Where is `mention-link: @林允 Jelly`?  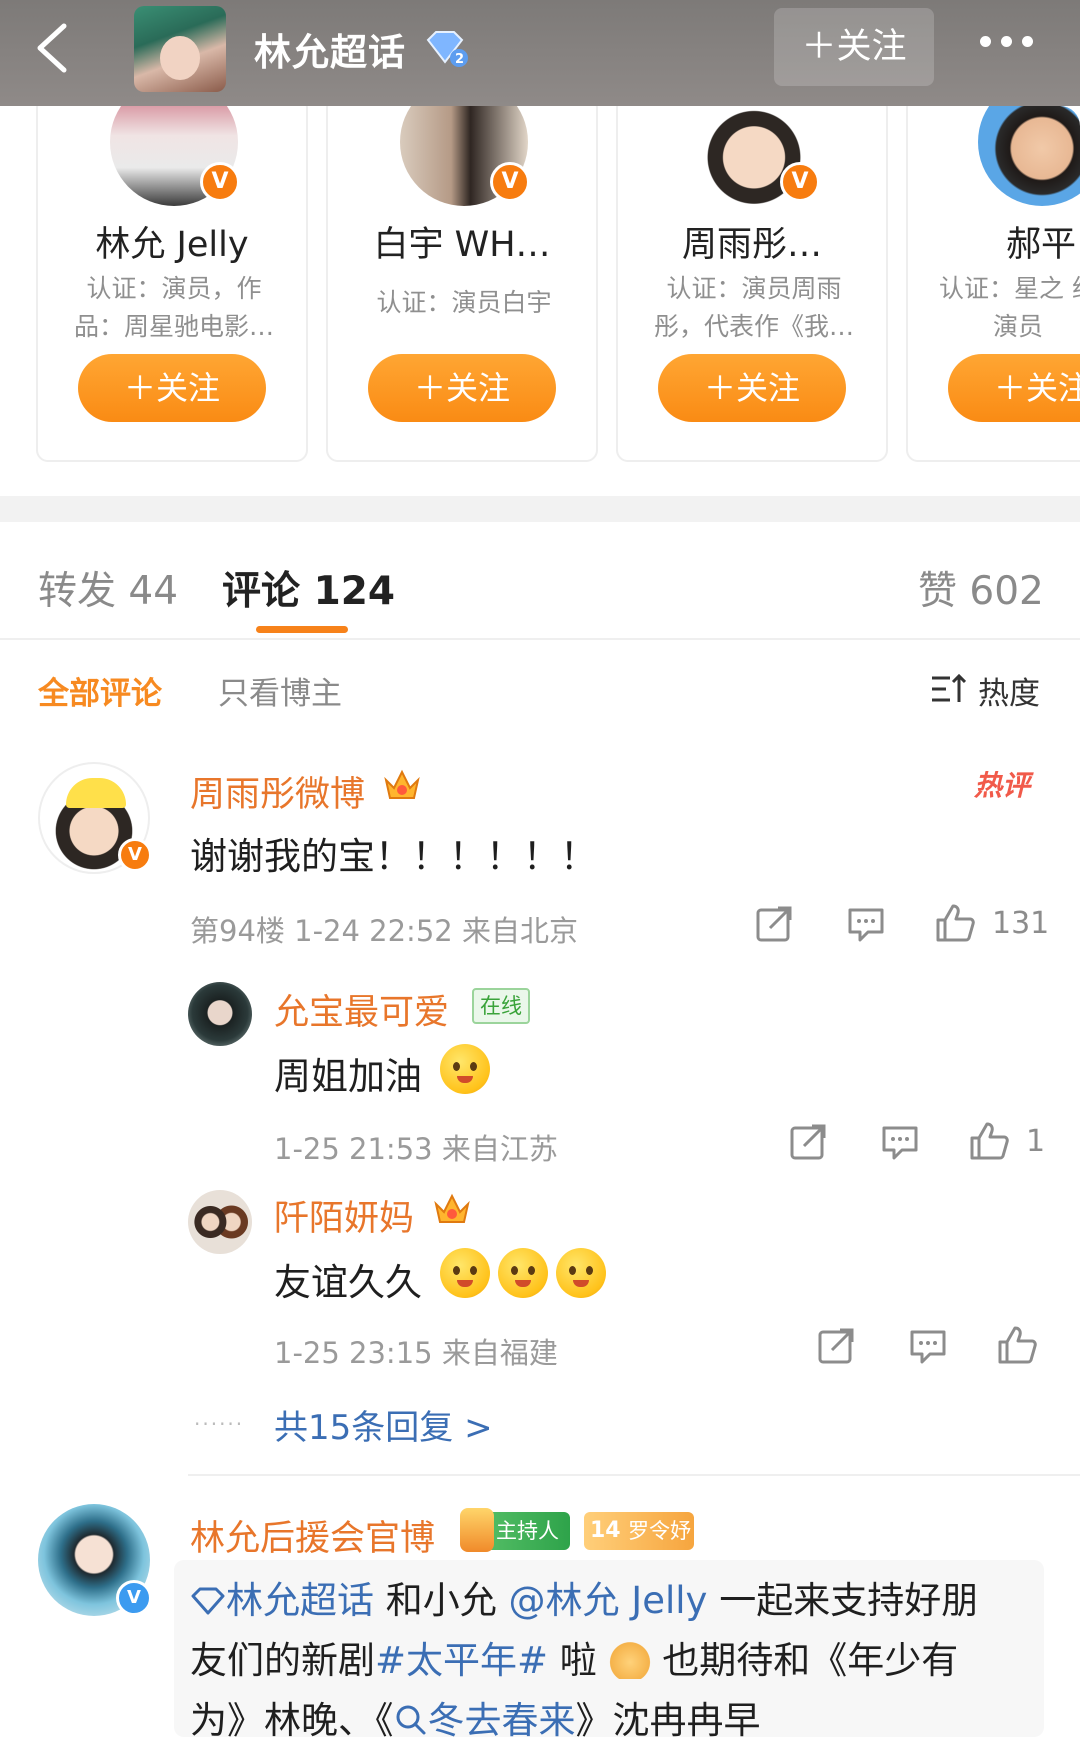 mention-link: @林允 Jelly is located at coordinates (608, 1600).